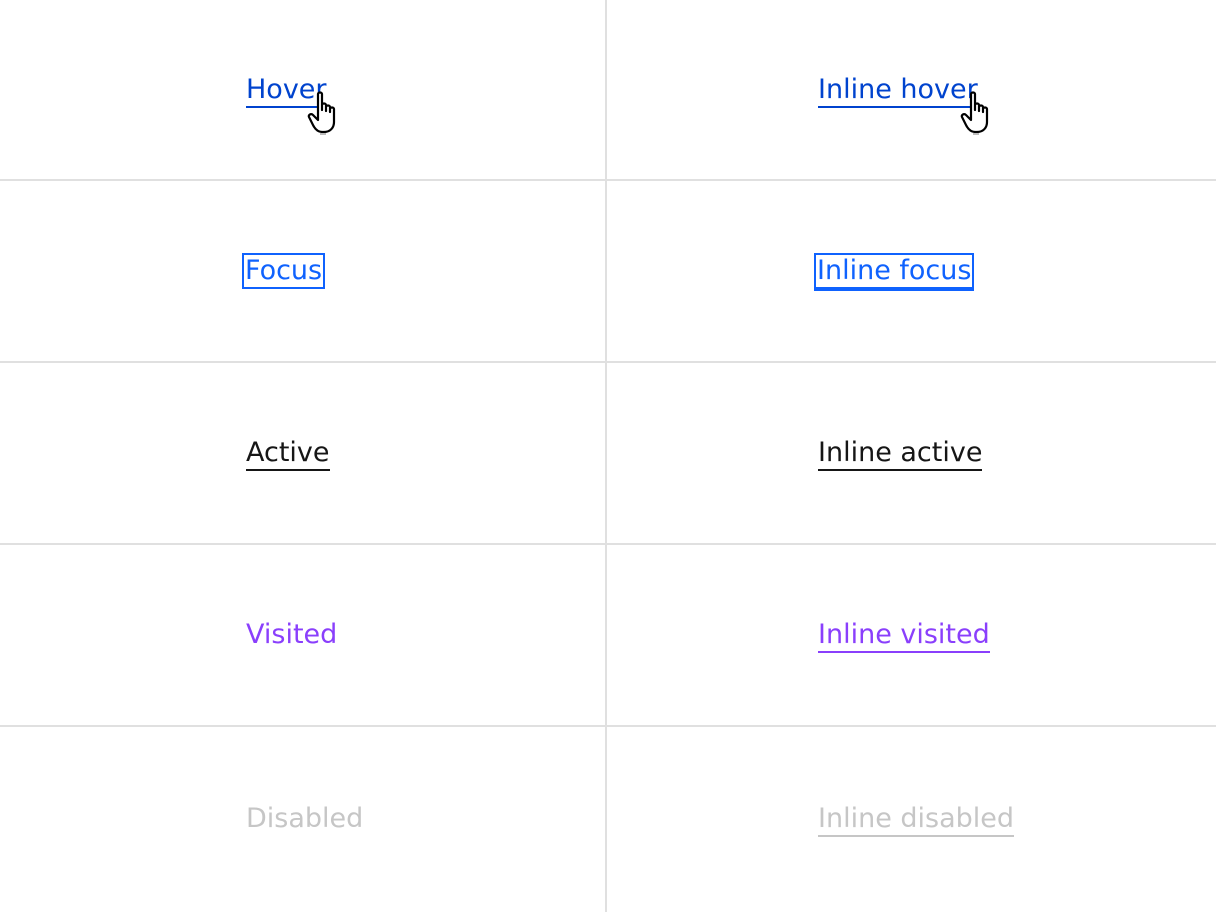  What do you see at coordinates (283, 271) in the screenshot?
I see `focus-link: Focus` at bounding box center [283, 271].